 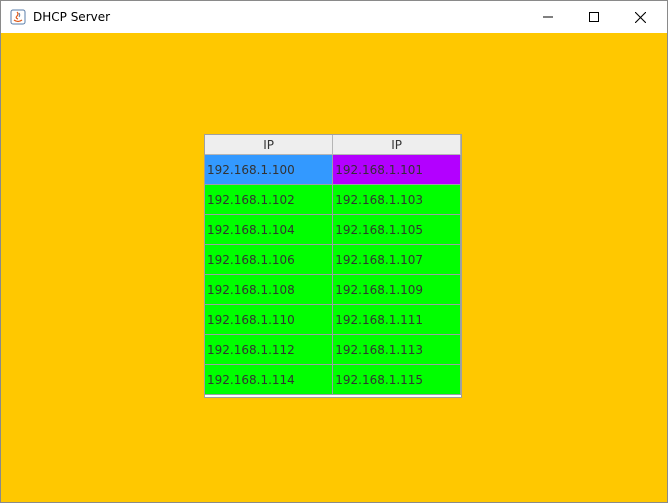 I want to click on ip-cell: 192.168.1.111, so click(x=396, y=319).